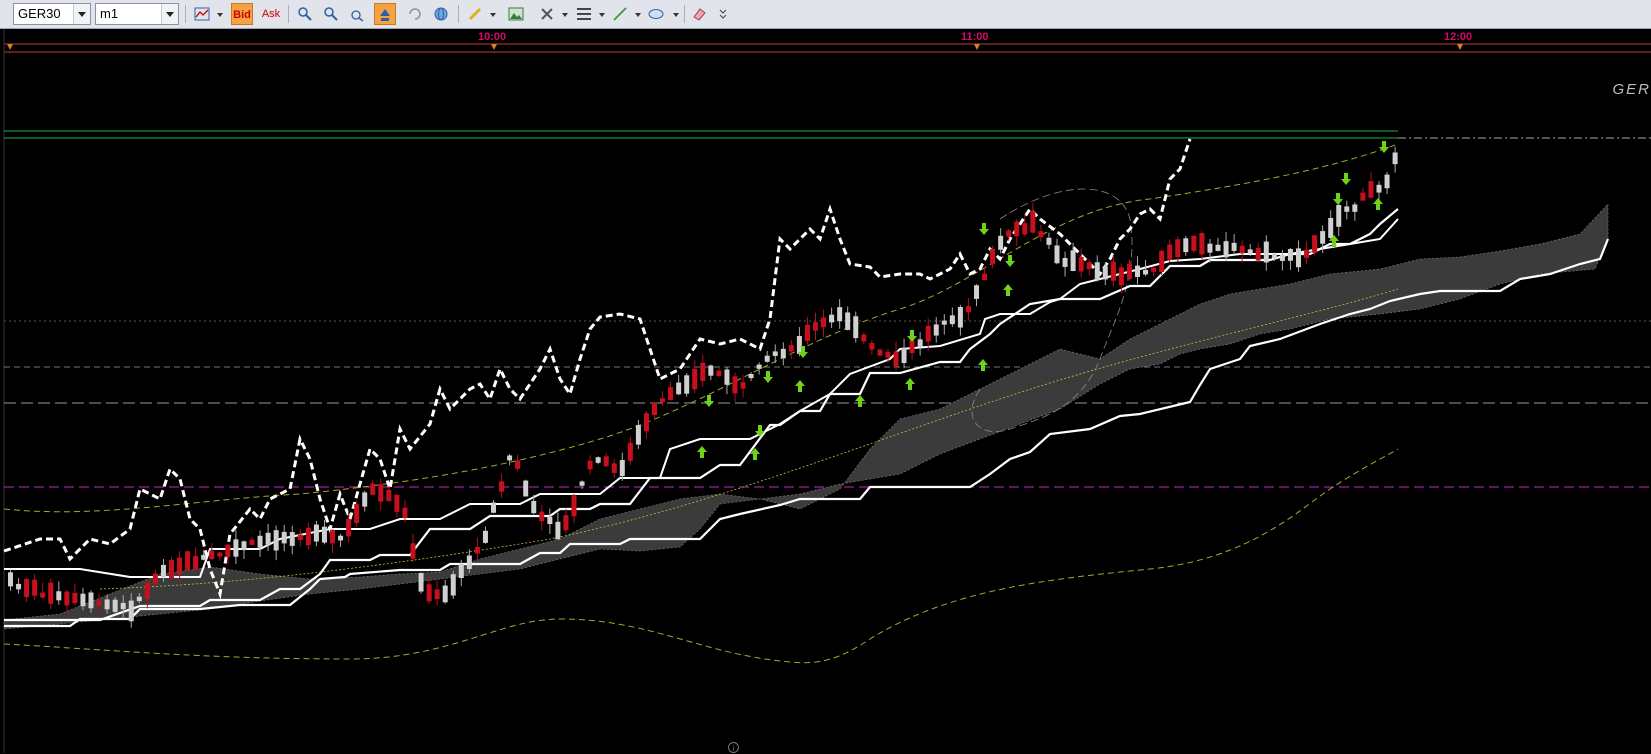 The image size is (1651, 754). What do you see at coordinates (415, 14) in the screenshot?
I see `refresh-button` at bounding box center [415, 14].